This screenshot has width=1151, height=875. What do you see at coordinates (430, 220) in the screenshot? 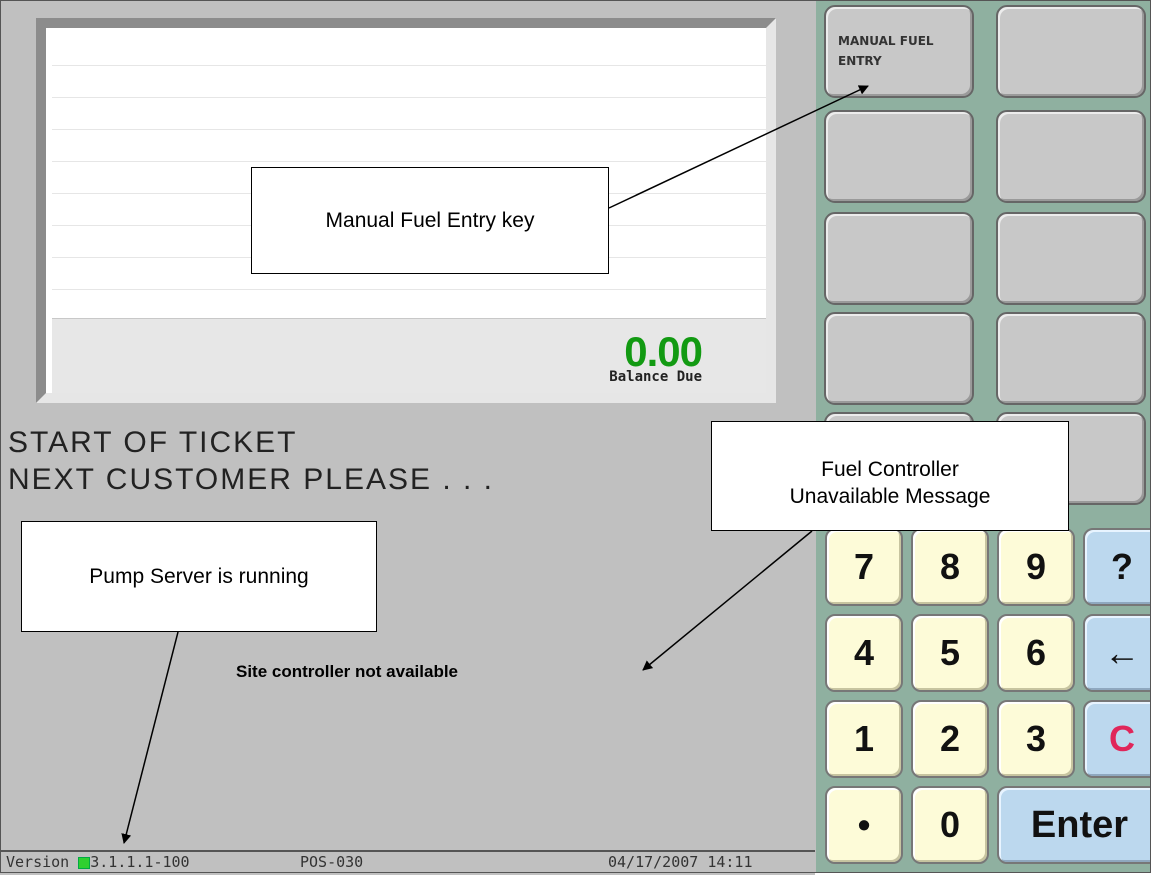
I see `callout-manual-fuel-entry: Manual Fuel Entry key` at bounding box center [430, 220].